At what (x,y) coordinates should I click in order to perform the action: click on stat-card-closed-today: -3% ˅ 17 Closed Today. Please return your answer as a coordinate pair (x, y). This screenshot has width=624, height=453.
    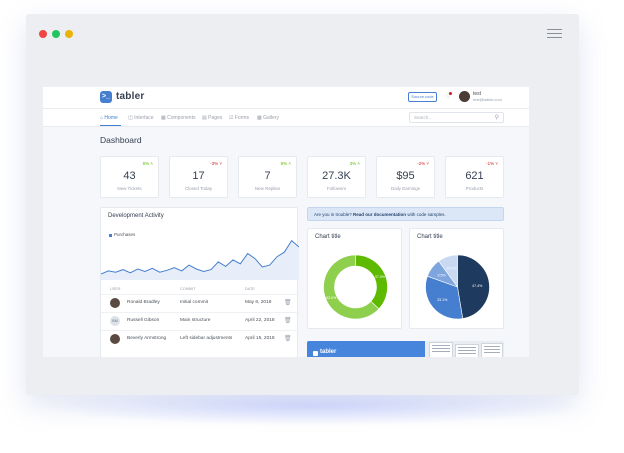
    Looking at the image, I should click on (198, 177).